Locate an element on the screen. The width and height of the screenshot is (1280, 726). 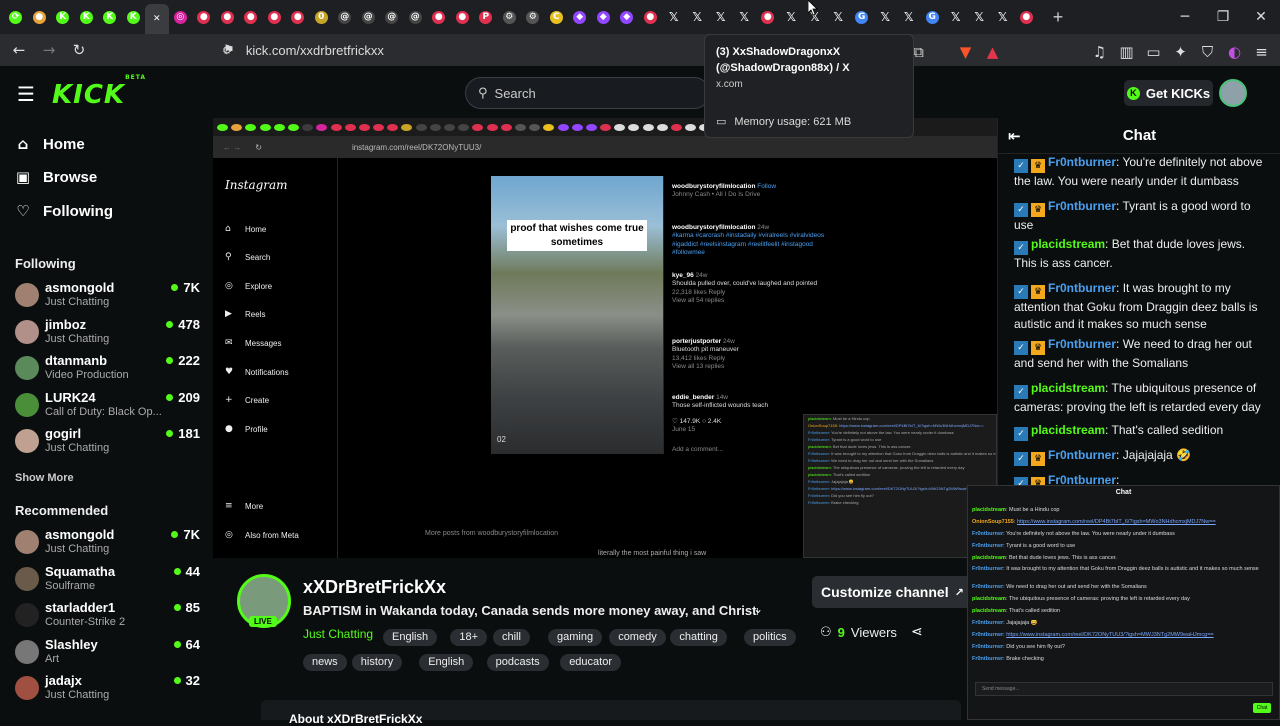
minimize-icon: ─ is located at coordinates (1185, 17).